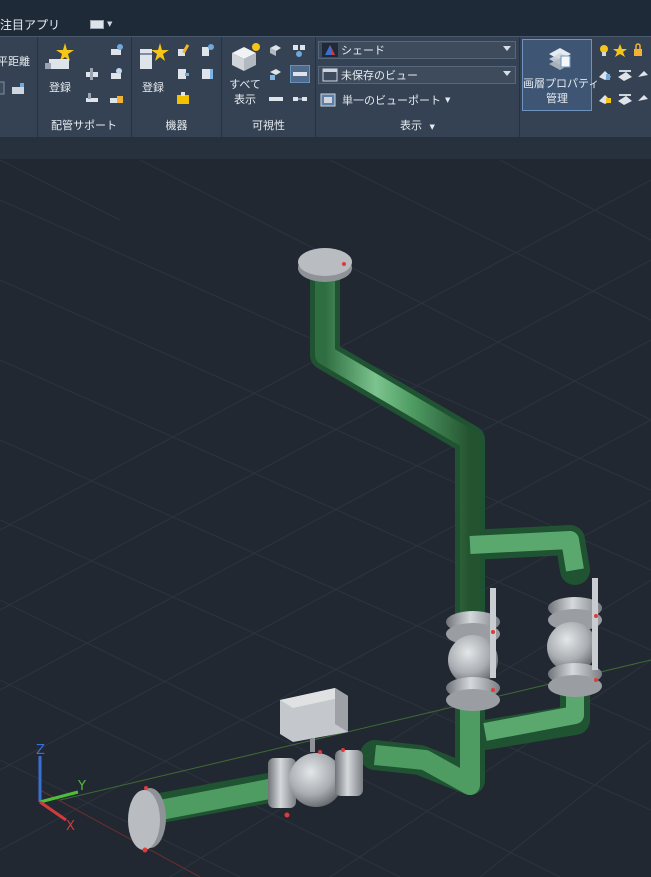  What do you see at coordinates (245, 99) in the screenshot?
I see `show-all-label-line2: 表示` at bounding box center [245, 99].